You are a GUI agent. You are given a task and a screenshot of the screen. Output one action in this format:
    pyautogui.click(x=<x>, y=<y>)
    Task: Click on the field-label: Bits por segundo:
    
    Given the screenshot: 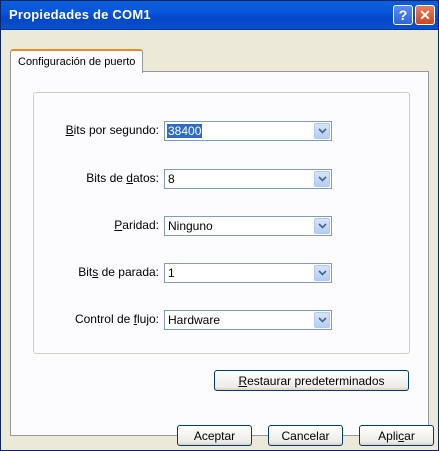 What is the action you would take?
    pyautogui.click(x=112, y=130)
    